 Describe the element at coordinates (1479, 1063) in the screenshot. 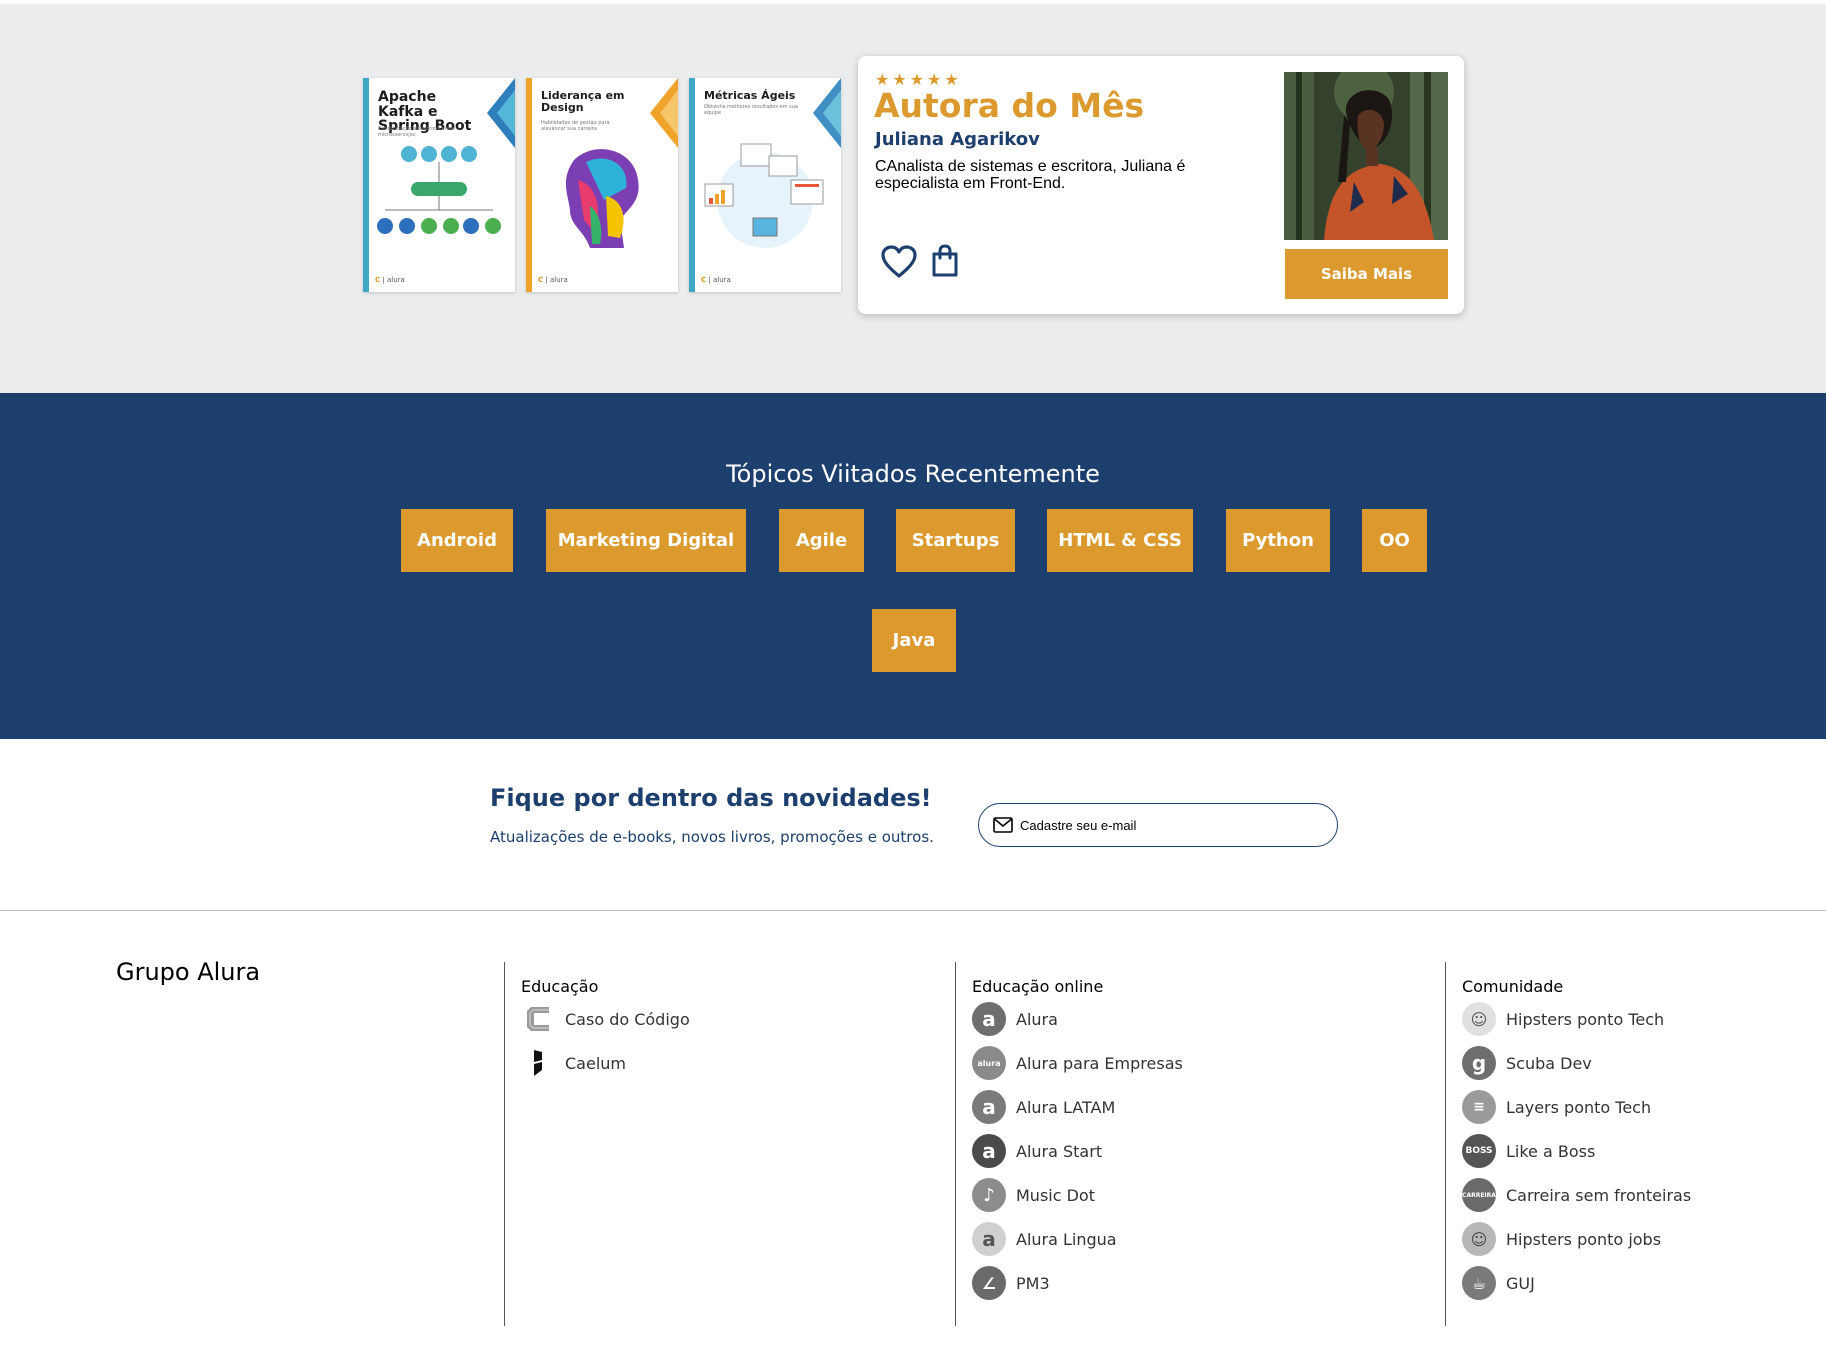

I see `scuba-dev-logo-icon: g` at that location.